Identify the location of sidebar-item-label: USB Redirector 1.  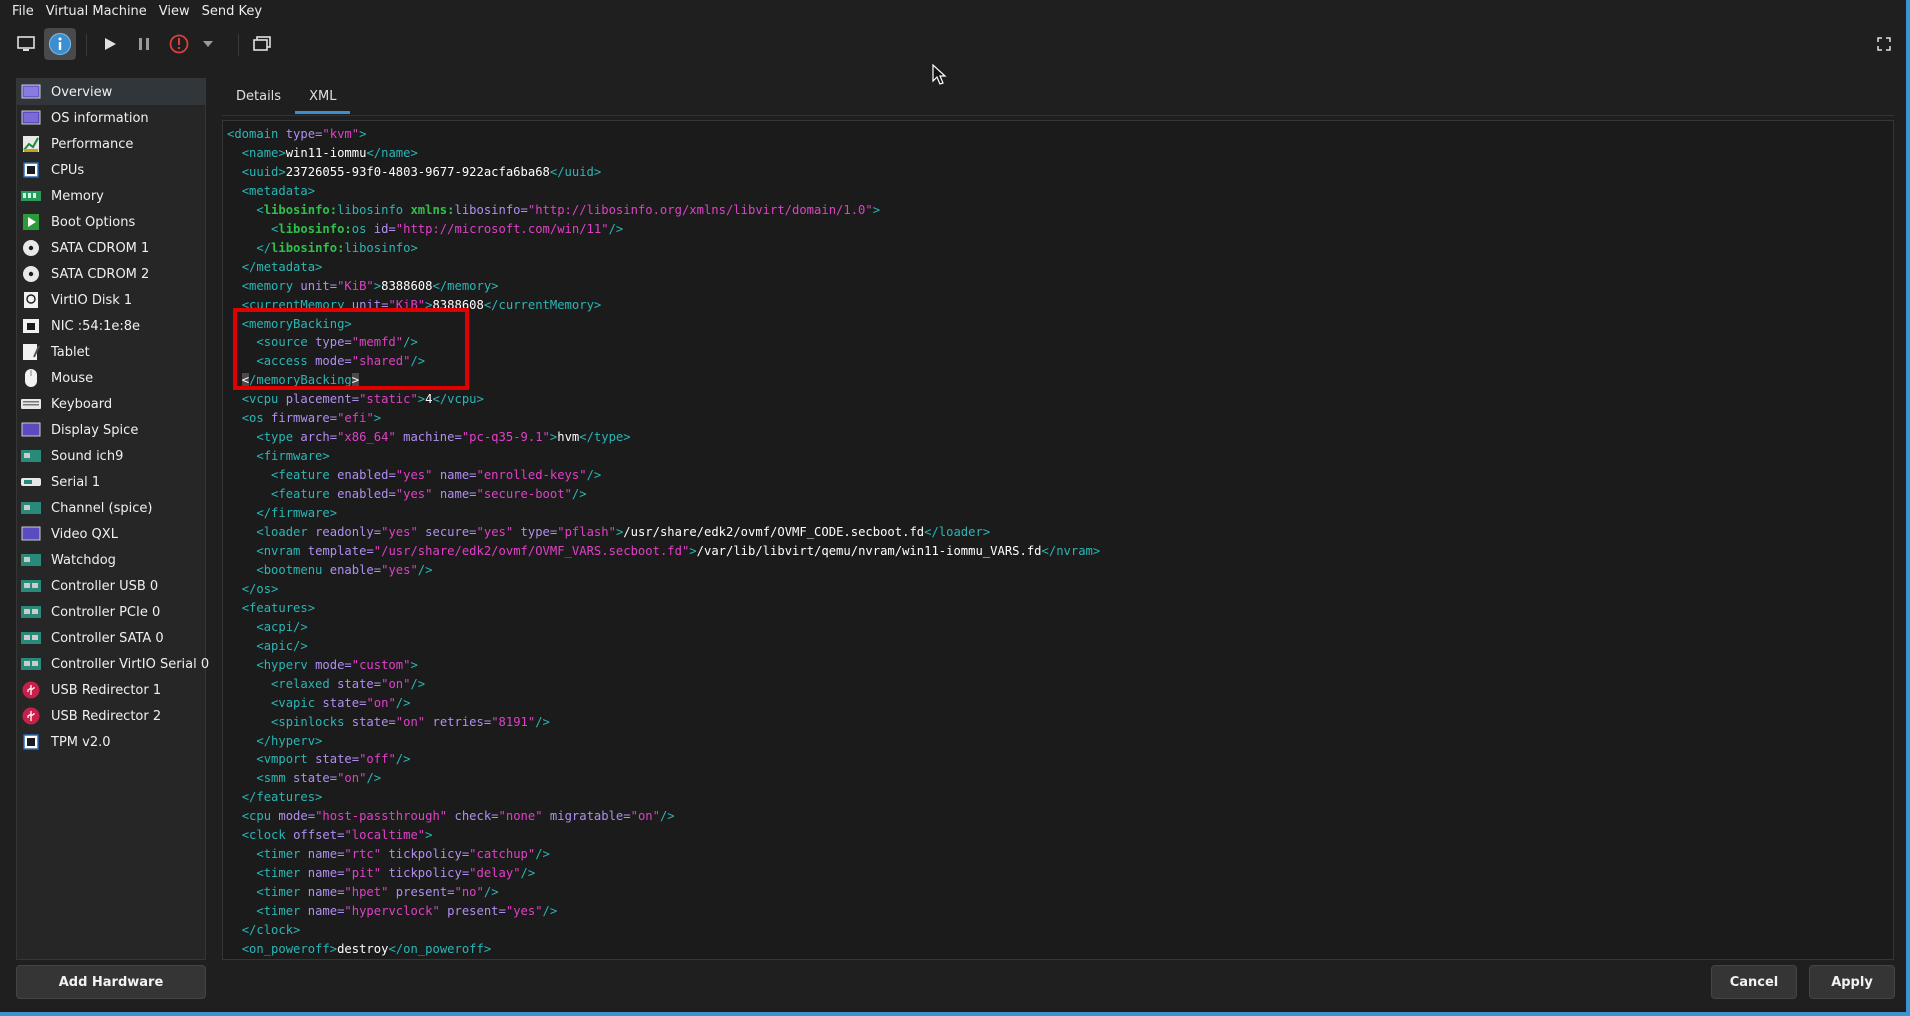
(106, 690).